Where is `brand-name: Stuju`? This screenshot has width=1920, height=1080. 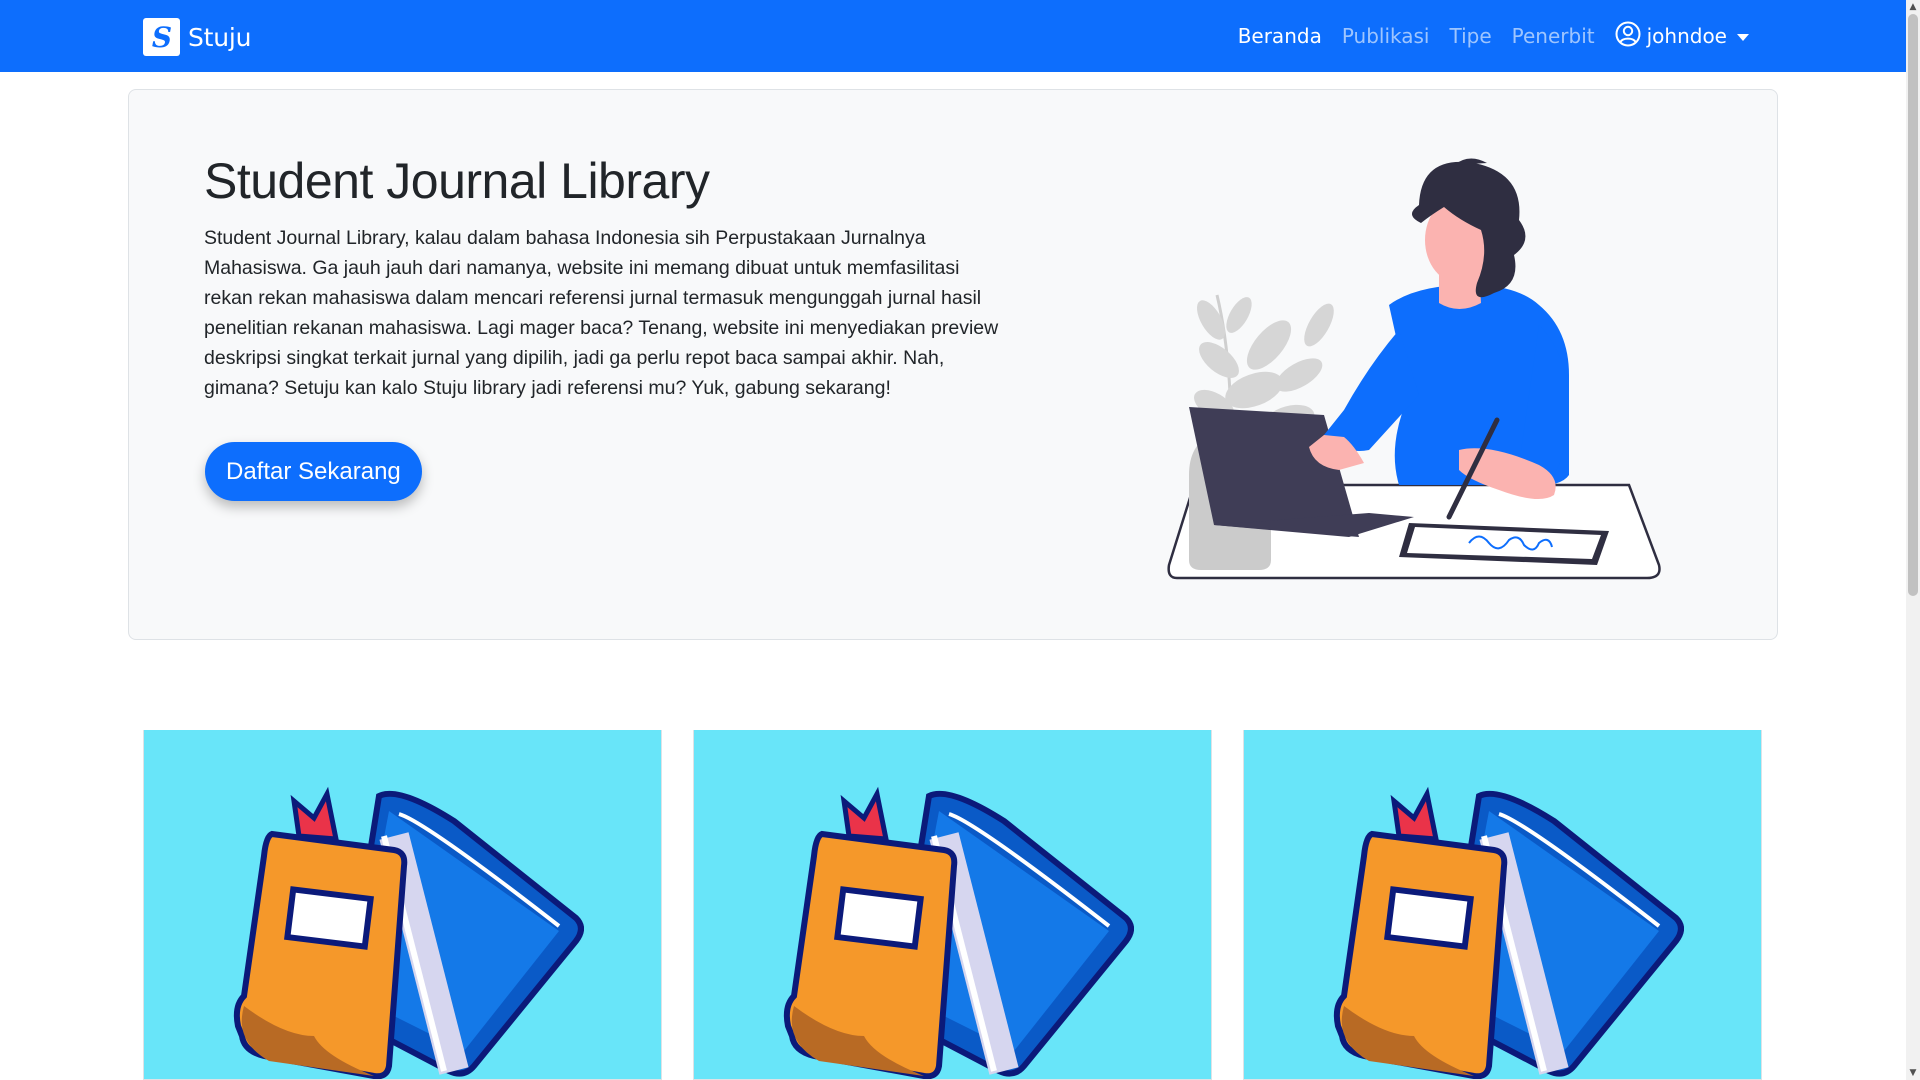
brand-name: Stuju is located at coordinates (220, 37).